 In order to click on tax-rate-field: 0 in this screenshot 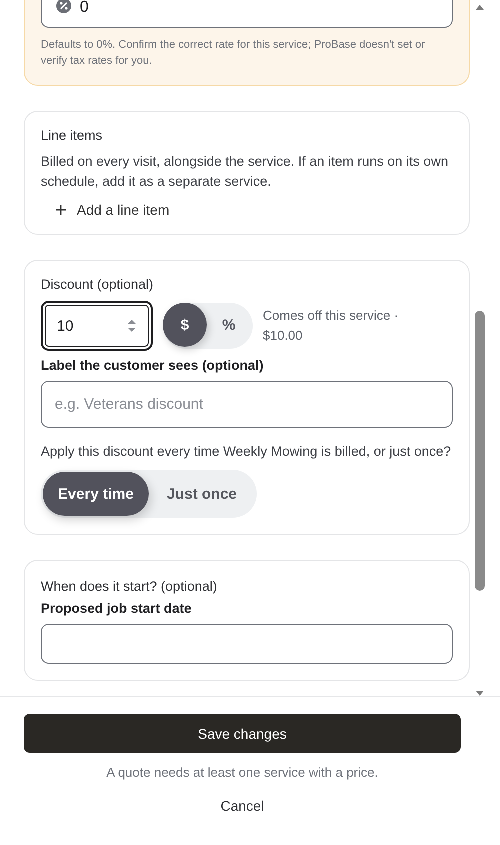, I will do `click(247, 14)`.